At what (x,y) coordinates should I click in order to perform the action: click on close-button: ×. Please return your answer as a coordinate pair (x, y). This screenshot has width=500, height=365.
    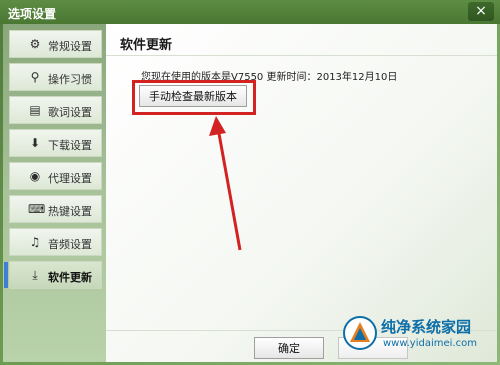
    Looking at the image, I should click on (481, 11).